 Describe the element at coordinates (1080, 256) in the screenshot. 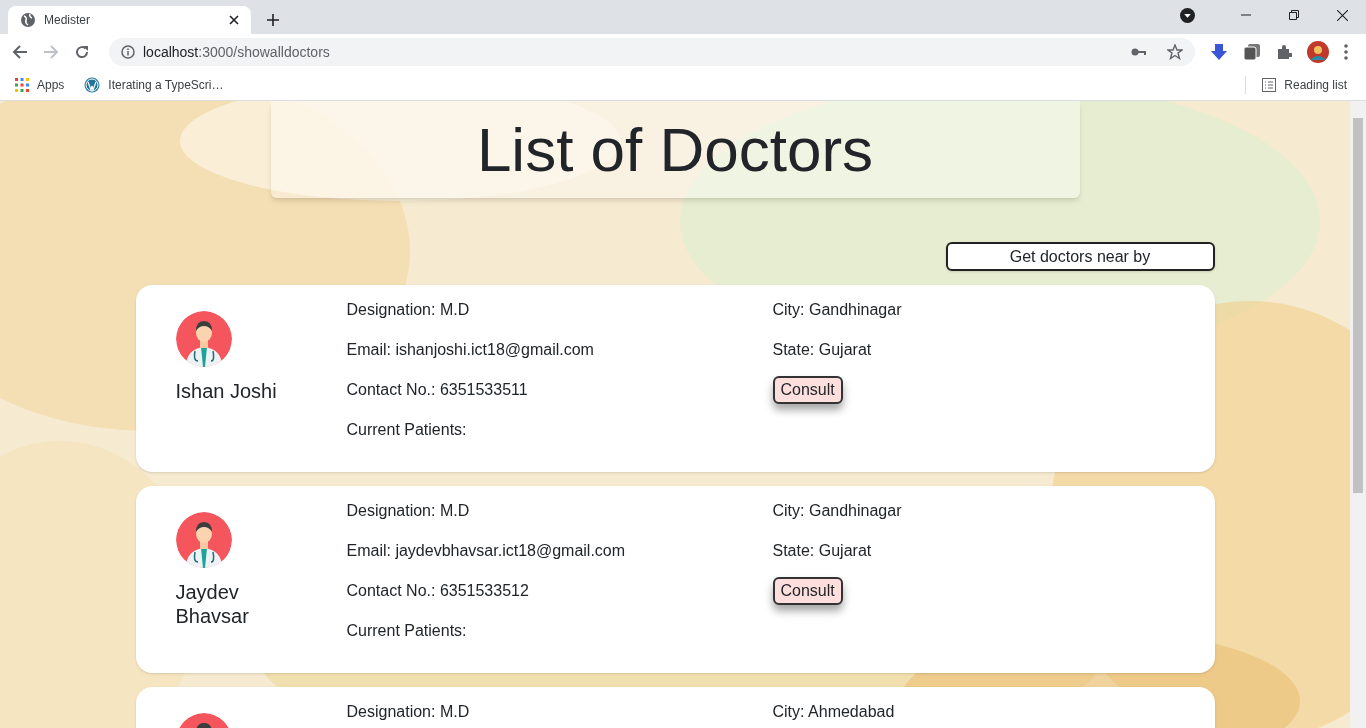

I see `nearby-button: Get doctors near by` at that location.